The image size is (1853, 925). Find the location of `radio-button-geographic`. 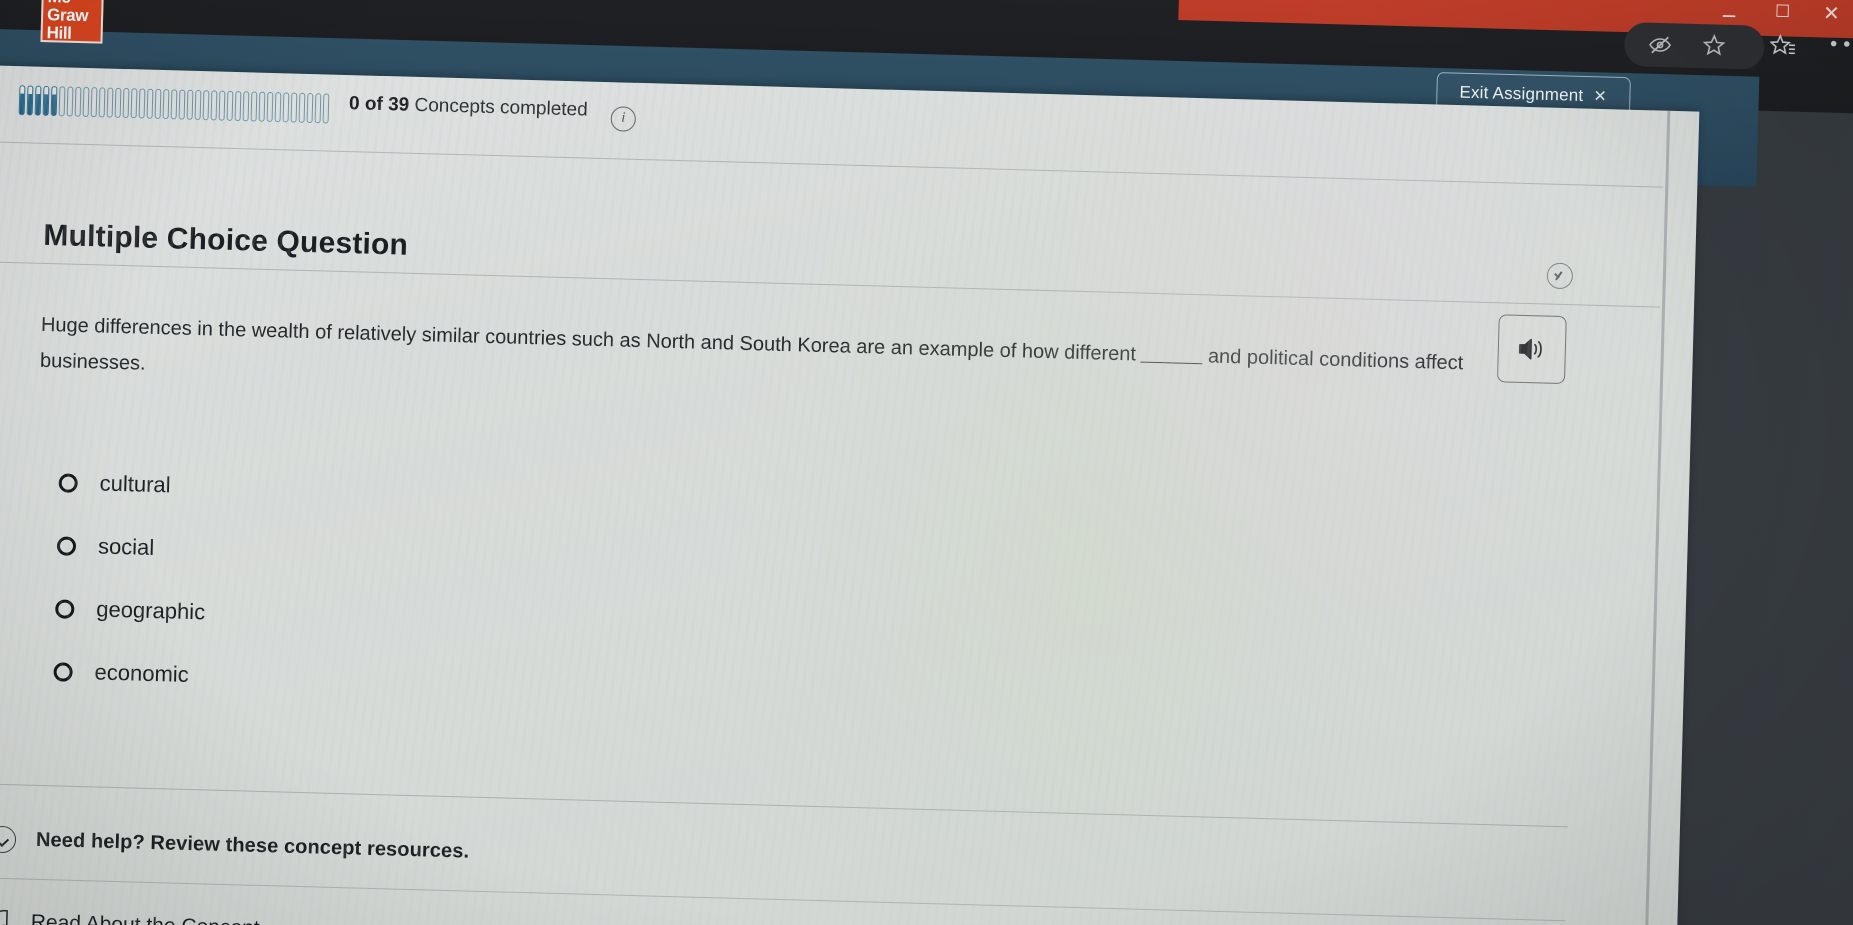

radio-button-geographic is located at coordinates (65, 608).